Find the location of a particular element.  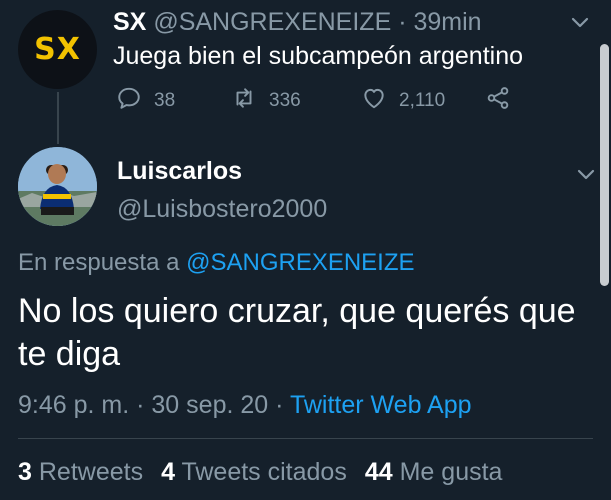

tweet-stats: 3 Retweets 4 Tweets citados 44 Me gusta is located at coordinates (260, 472).